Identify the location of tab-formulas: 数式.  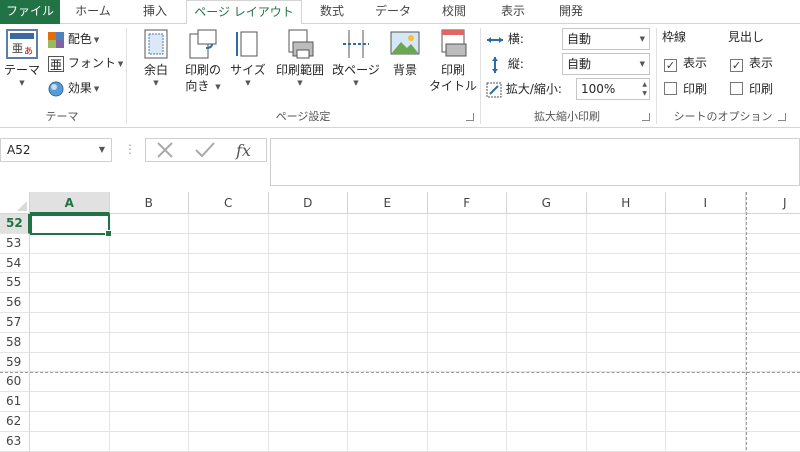
(332, 12).